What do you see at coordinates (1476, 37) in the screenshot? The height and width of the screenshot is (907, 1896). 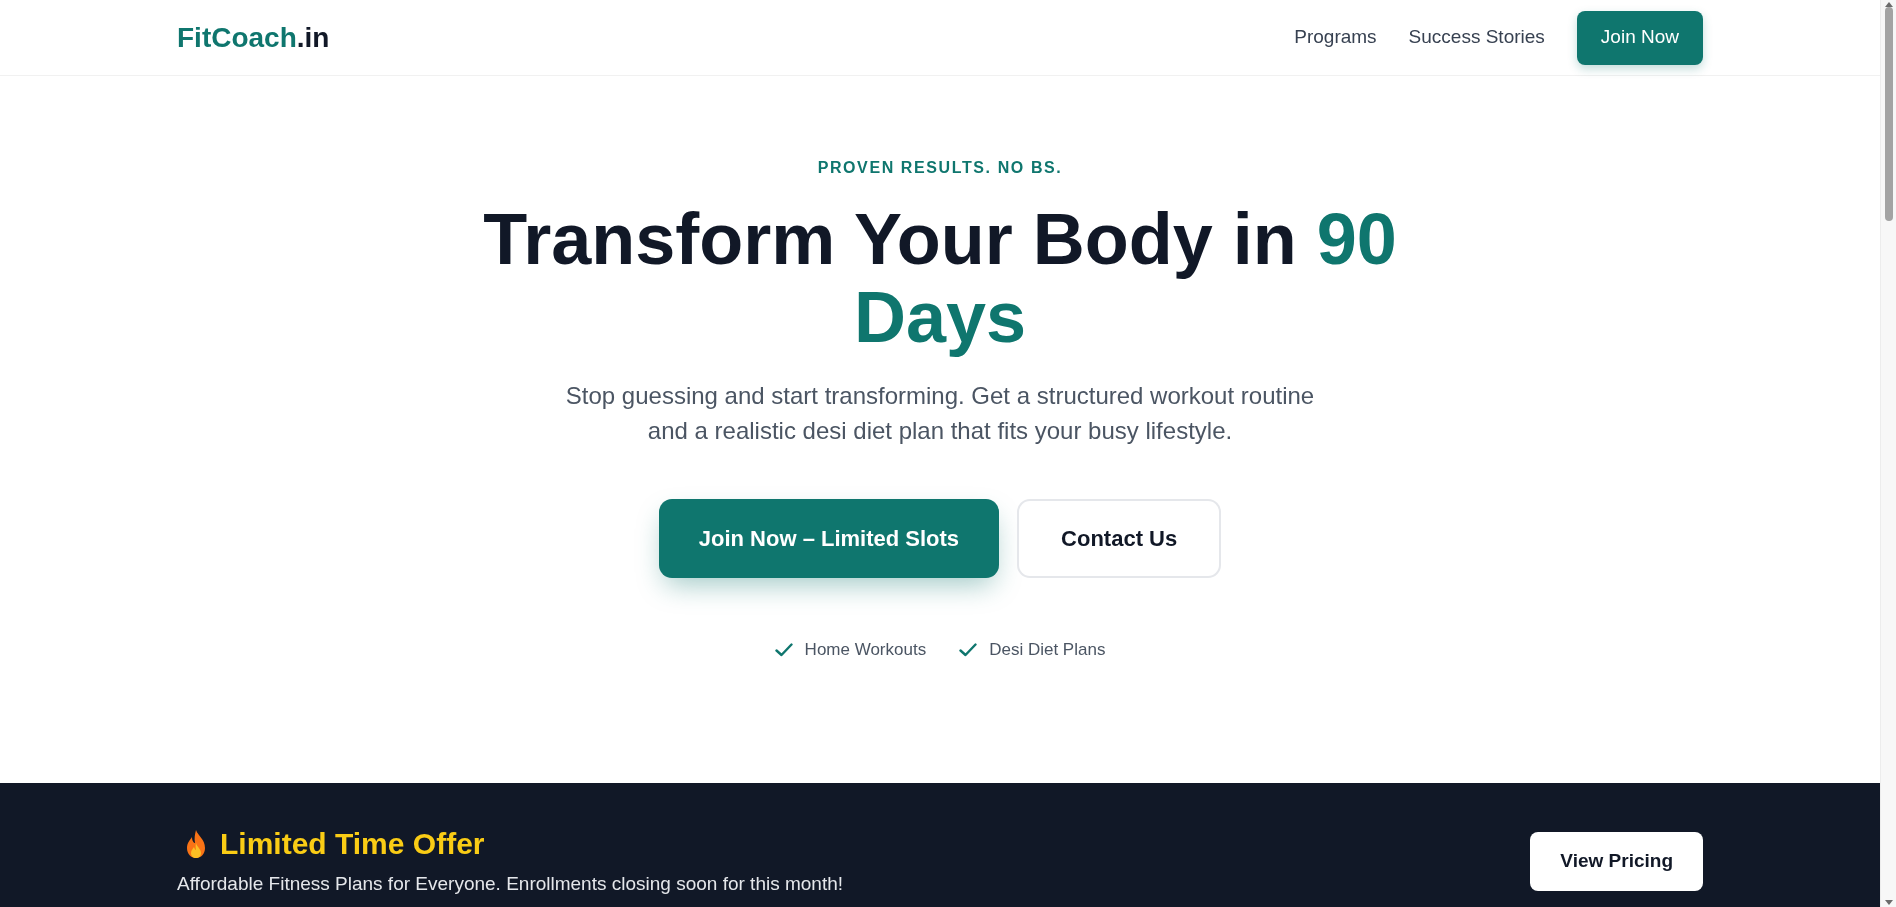 I see `nav-link: Success Stories` at bounding box center [1476, 37].